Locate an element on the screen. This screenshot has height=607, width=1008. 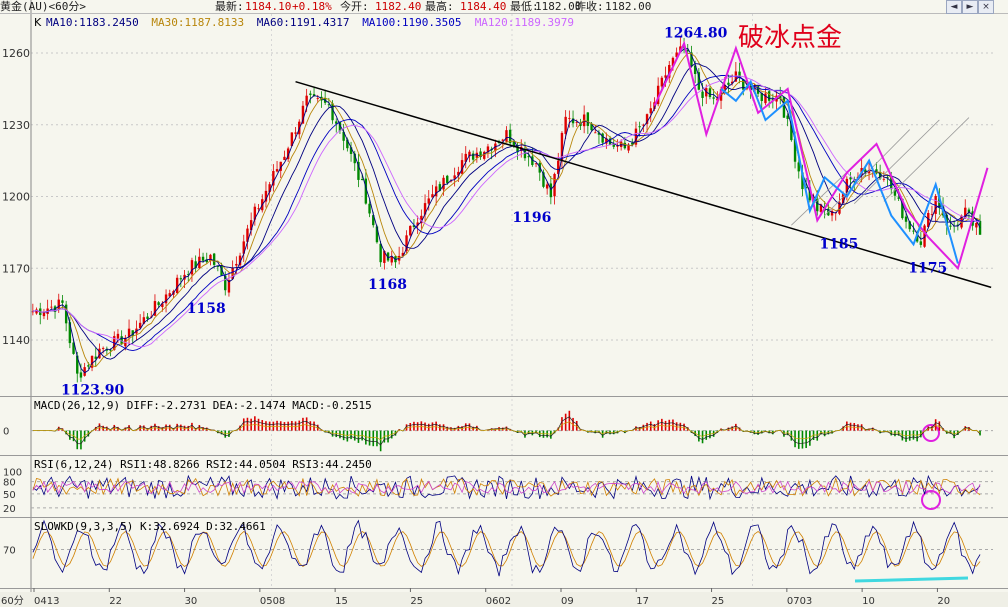
y-tick-label: 1140 is located at coordinates (16, 340).